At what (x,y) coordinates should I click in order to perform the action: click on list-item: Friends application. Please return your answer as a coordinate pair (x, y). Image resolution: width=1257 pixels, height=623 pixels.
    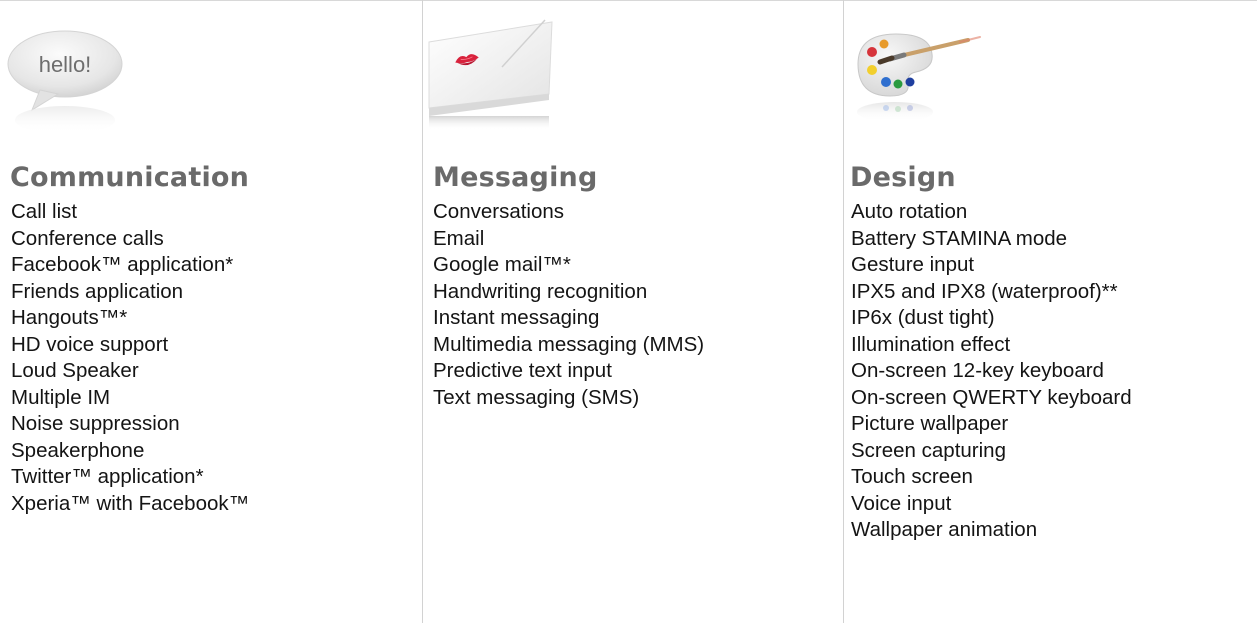
    Looking at the image, I should click on (97, 291).